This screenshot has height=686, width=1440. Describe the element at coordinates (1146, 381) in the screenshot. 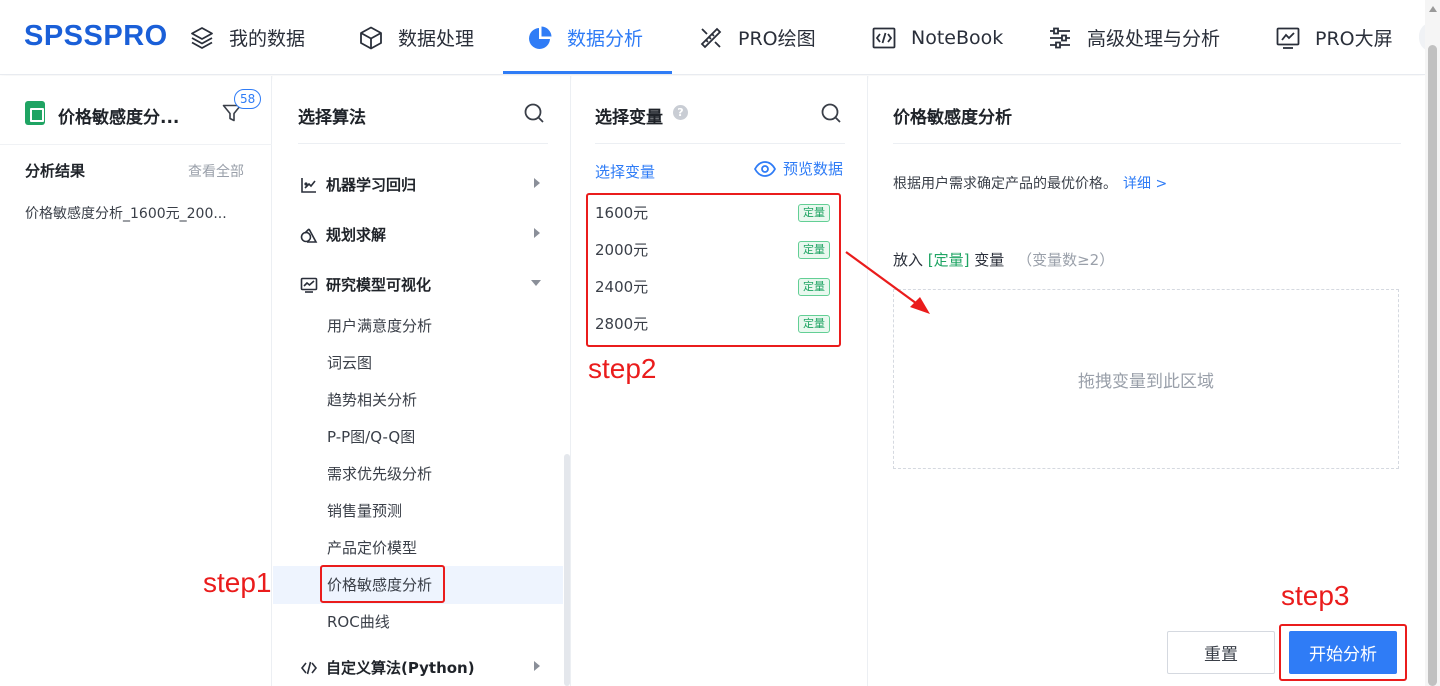

I see `dropzone-hint: 拖拽变量到此区域` at that location.